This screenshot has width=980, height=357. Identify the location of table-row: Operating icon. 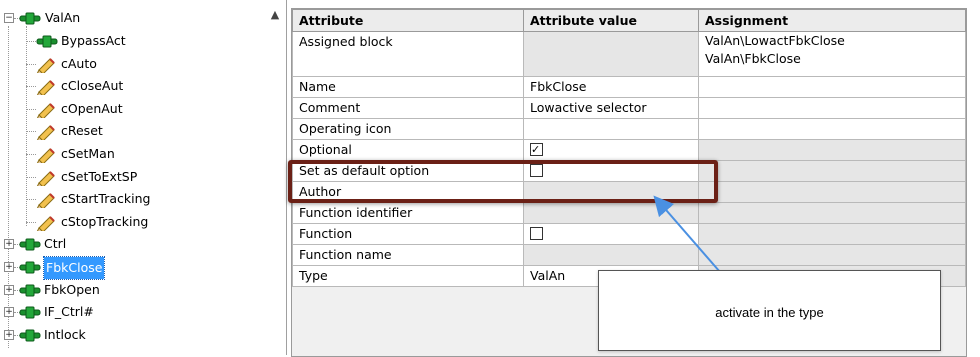
(629, 129).